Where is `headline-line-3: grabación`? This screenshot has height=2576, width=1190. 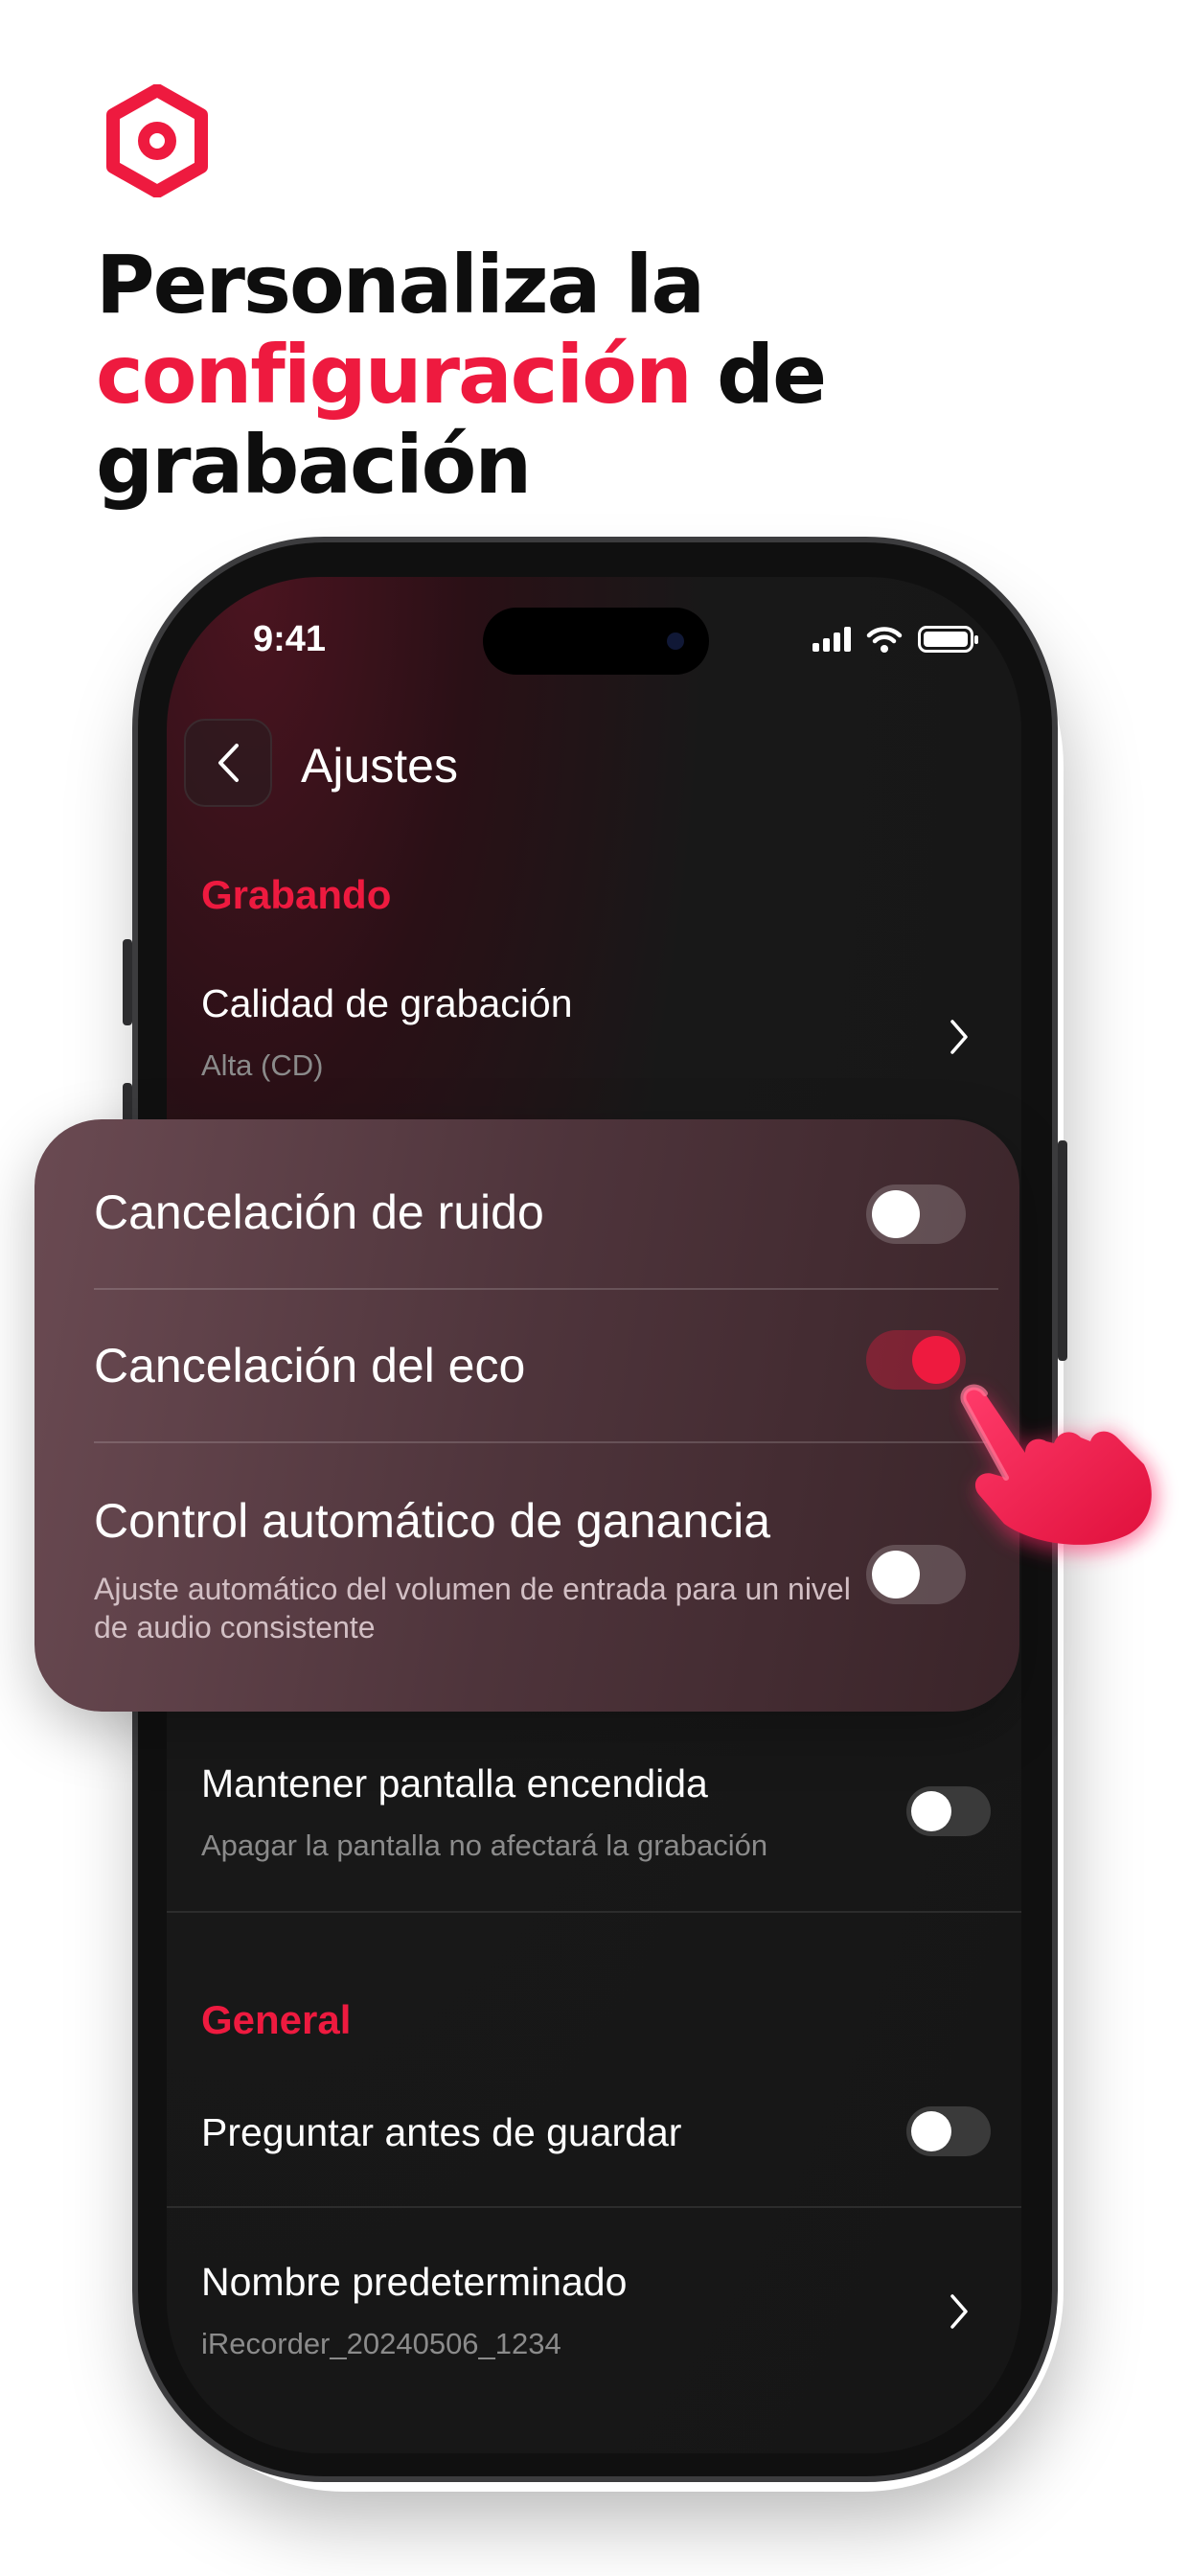 headline-line-3: grabación is located at coordinates (314, 465).